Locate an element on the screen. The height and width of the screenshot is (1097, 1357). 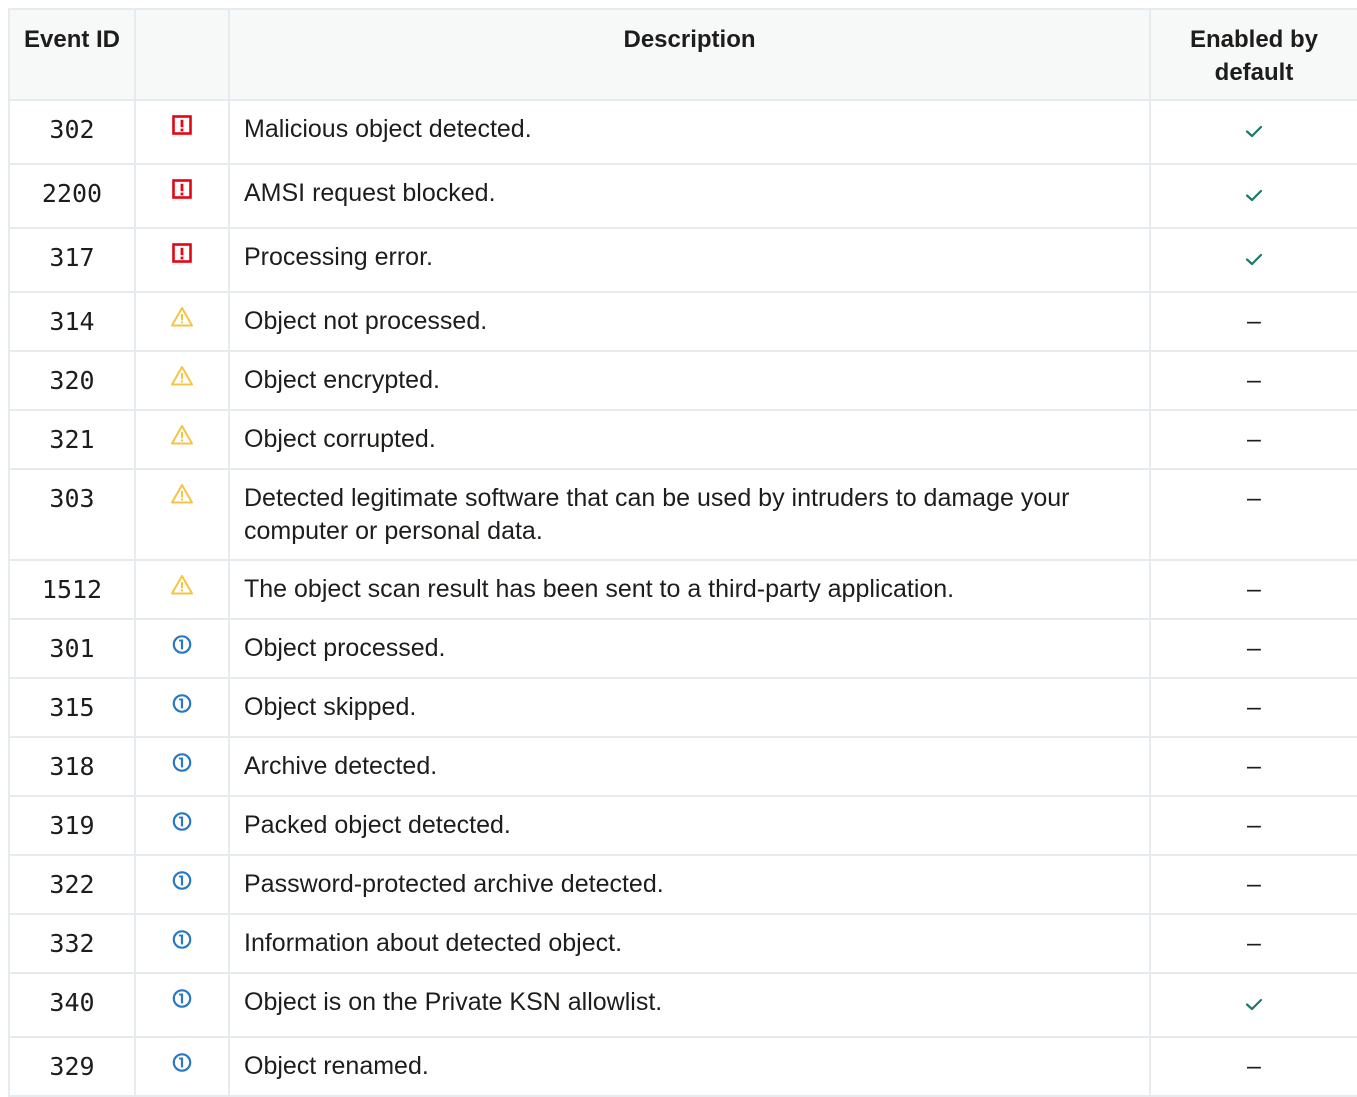
description-cell: Packed object detected. is located at coordinates (689, 825).